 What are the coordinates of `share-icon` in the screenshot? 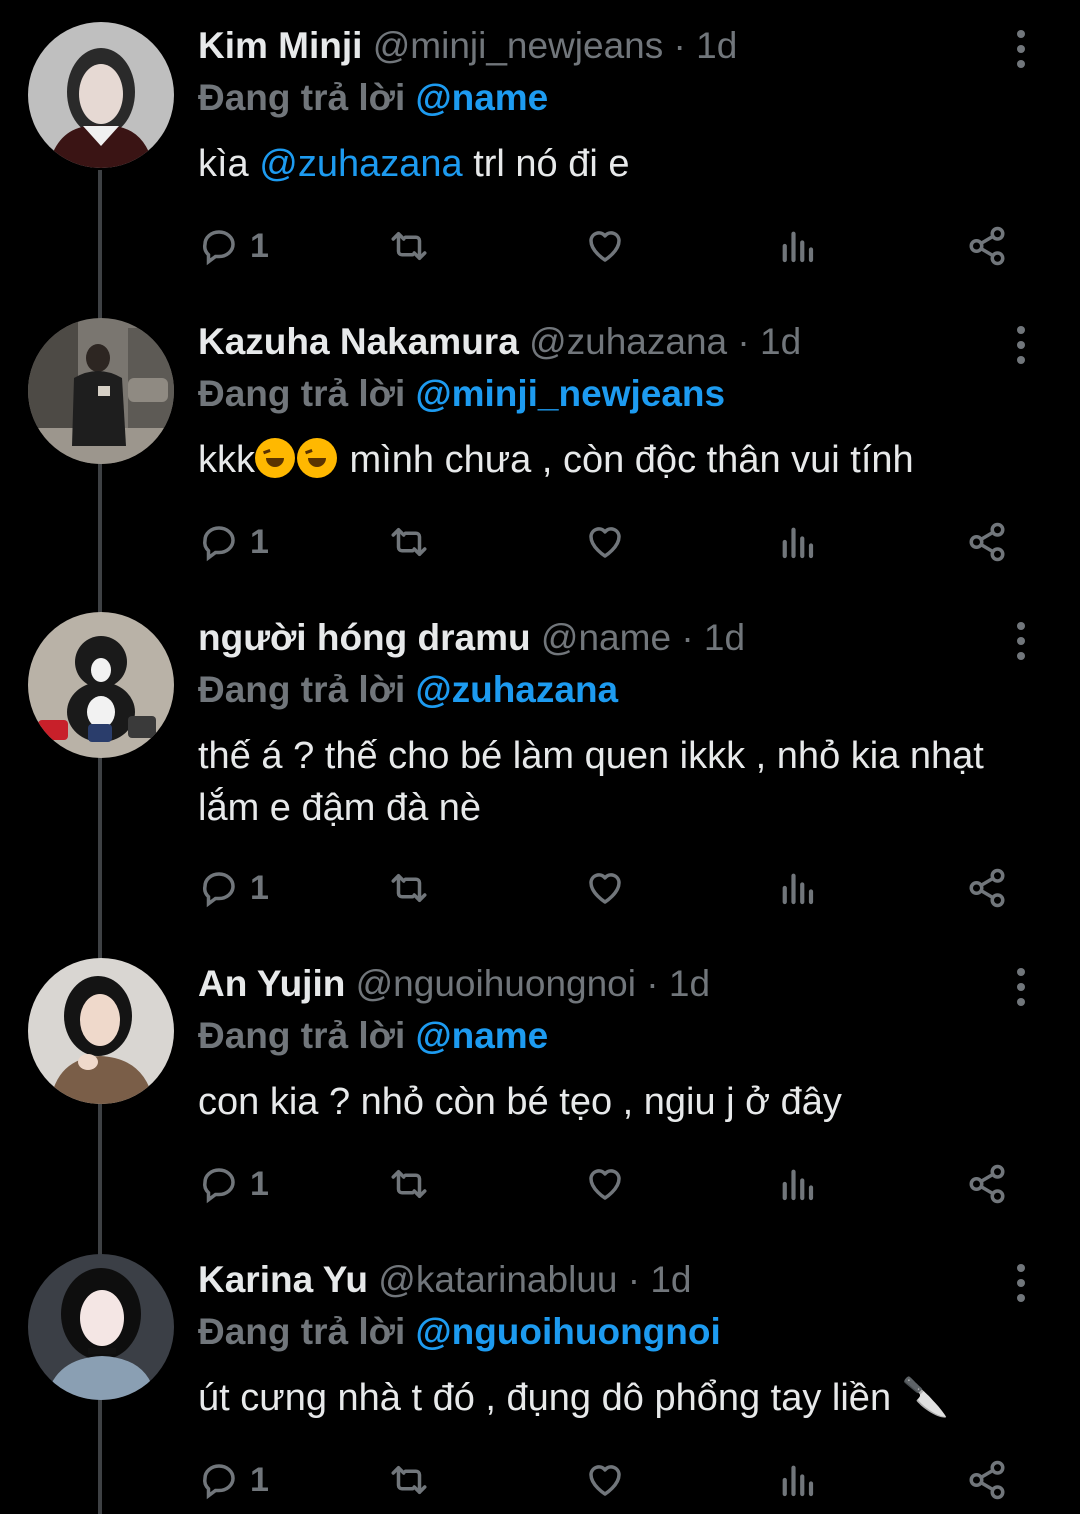 It's located at (987, 1184).